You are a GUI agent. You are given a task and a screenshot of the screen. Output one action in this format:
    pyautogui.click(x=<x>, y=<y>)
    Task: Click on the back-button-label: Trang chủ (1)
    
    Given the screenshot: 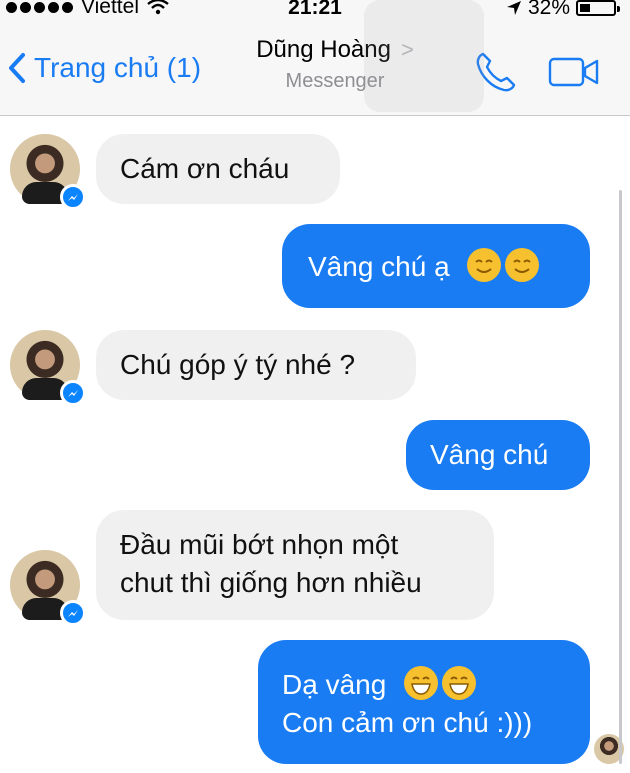 What is the action you would take?
    pyautogui.click(x=118, y=67)
    